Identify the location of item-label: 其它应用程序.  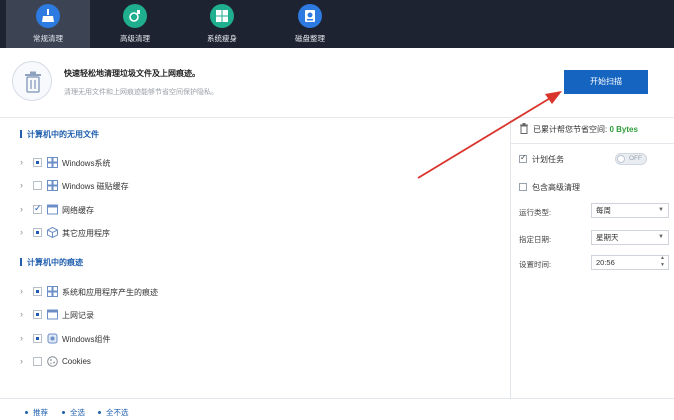
(86, 233).